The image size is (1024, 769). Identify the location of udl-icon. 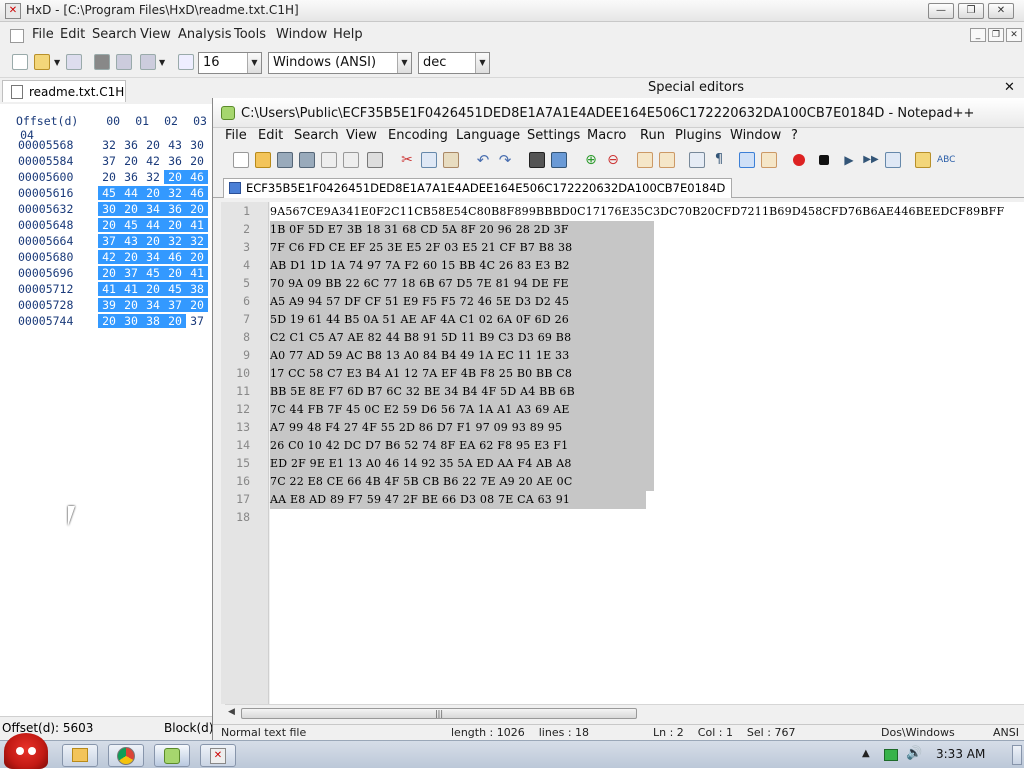
(769, 160).